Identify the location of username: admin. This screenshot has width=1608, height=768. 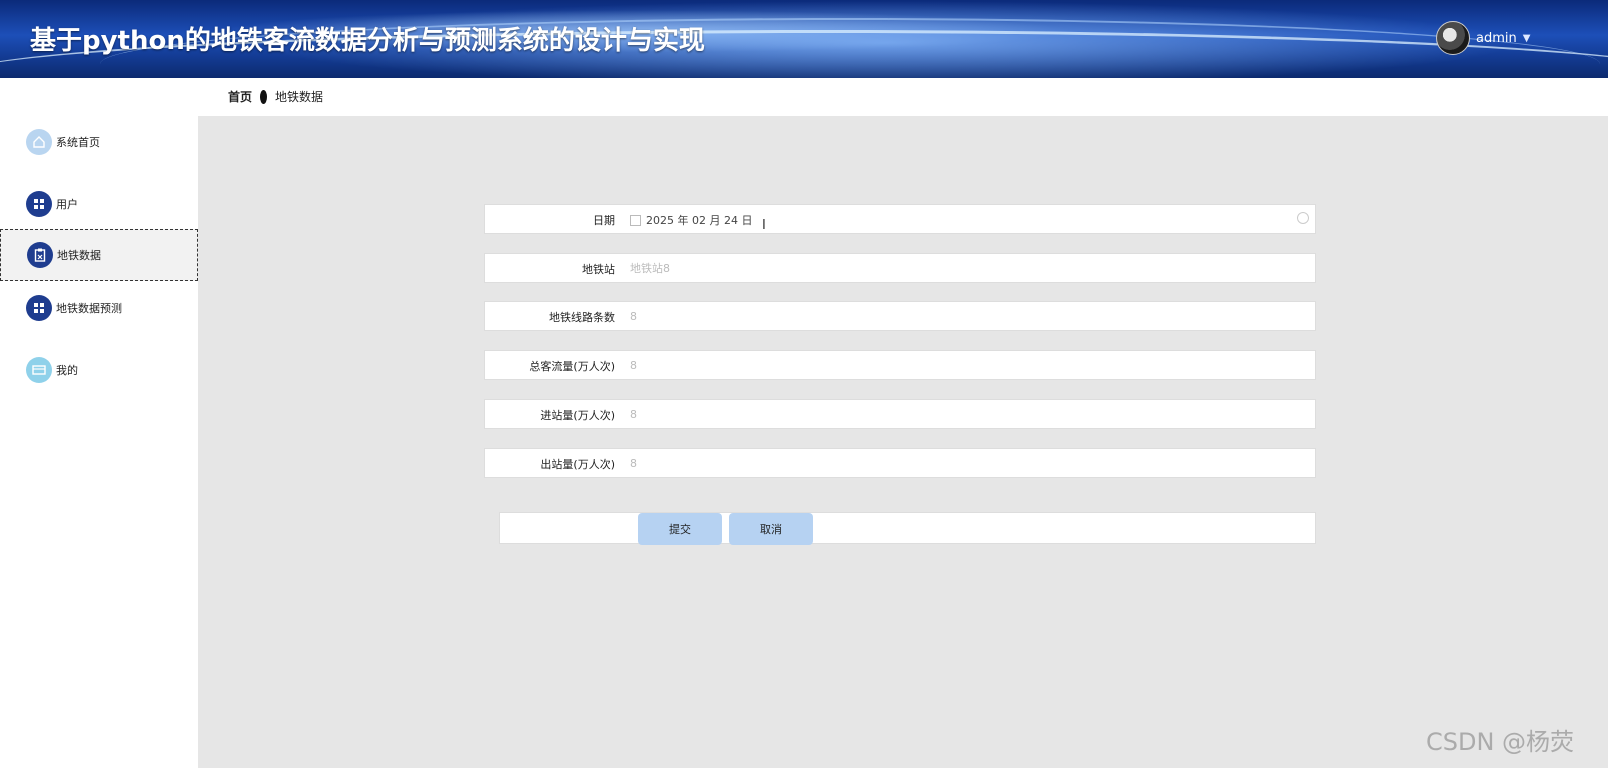
(1496, 38).